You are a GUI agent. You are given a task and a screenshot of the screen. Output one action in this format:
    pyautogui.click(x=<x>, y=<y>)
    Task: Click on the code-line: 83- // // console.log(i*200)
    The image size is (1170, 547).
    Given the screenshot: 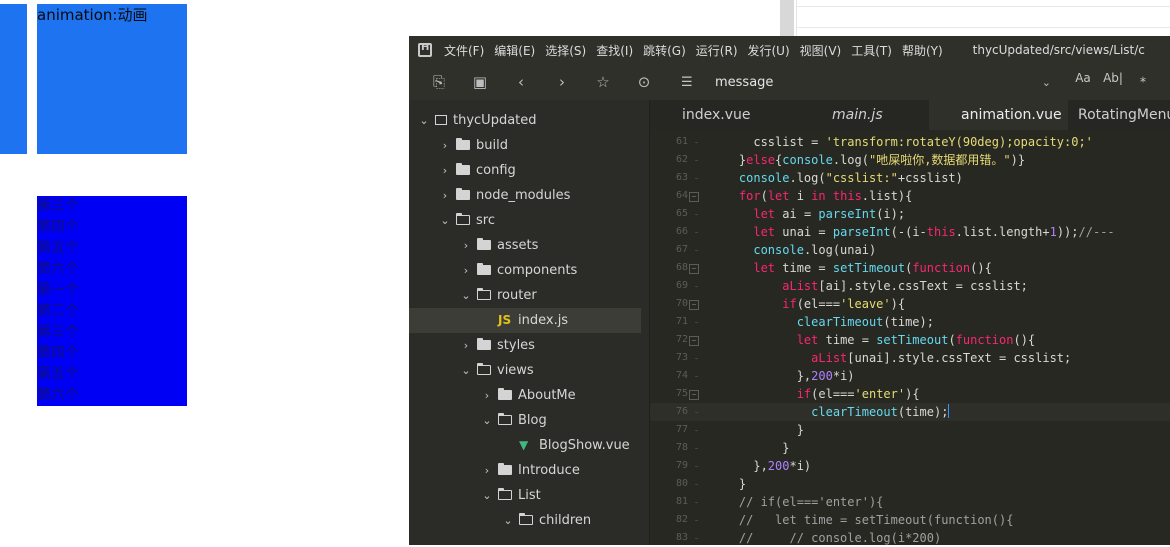 What is the action you would take?
    pyautogui.click(x=910, y=538)
    